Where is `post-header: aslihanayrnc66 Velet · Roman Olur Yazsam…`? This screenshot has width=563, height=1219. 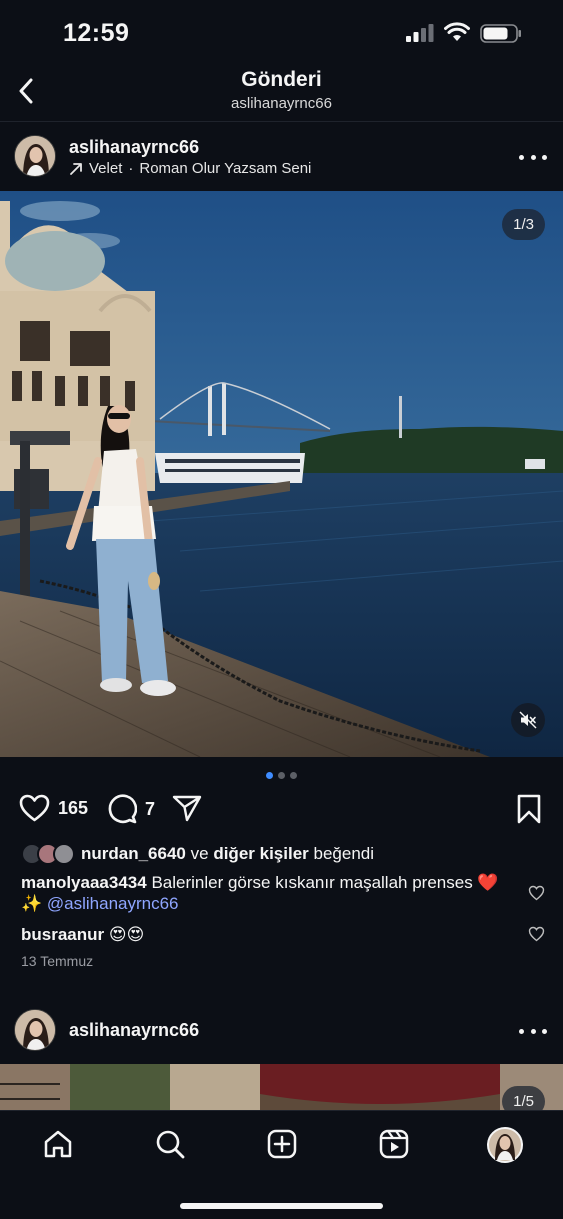 post-header: aslihanayrnc66 Velet · Roman Olur Yazsam… is located at coordinates (281, 157).